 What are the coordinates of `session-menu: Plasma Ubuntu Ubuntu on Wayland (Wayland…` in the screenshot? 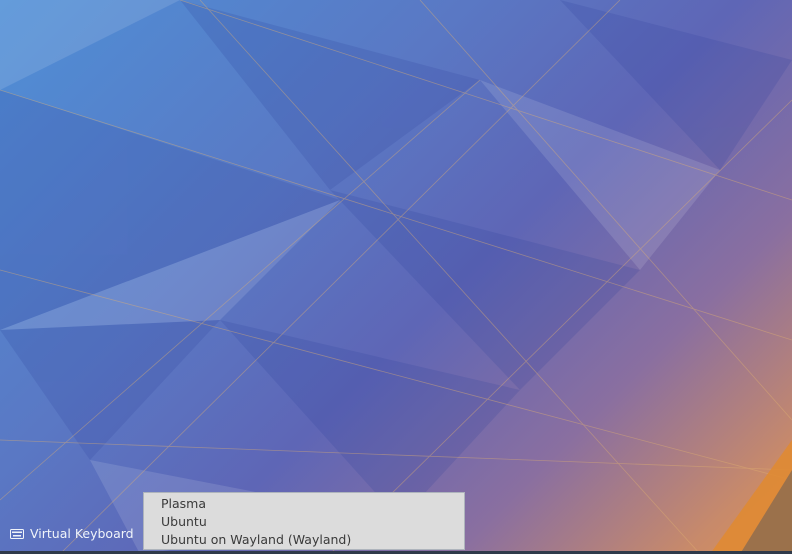 It's located at (304, 521).